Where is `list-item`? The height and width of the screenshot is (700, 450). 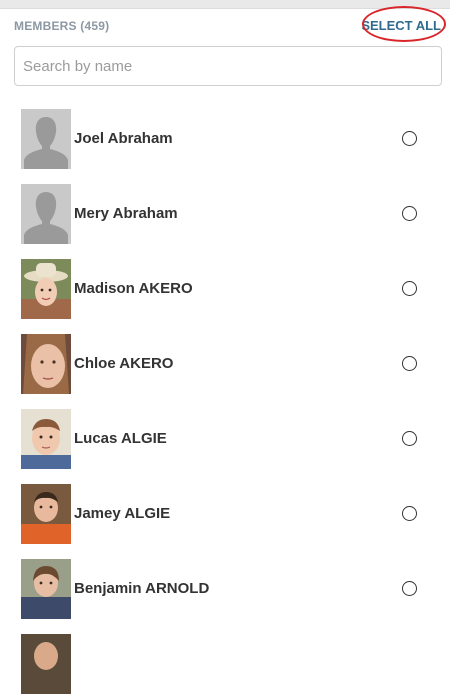 list-item is located at coordinates (225, 662).